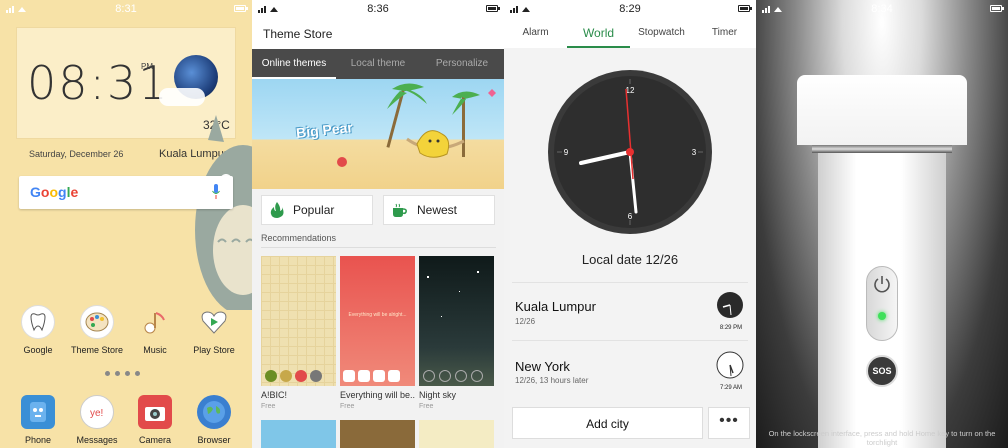  Describe the element at coordinates (598, 33) in the screenshot. I see `tab-world: World` at that location.